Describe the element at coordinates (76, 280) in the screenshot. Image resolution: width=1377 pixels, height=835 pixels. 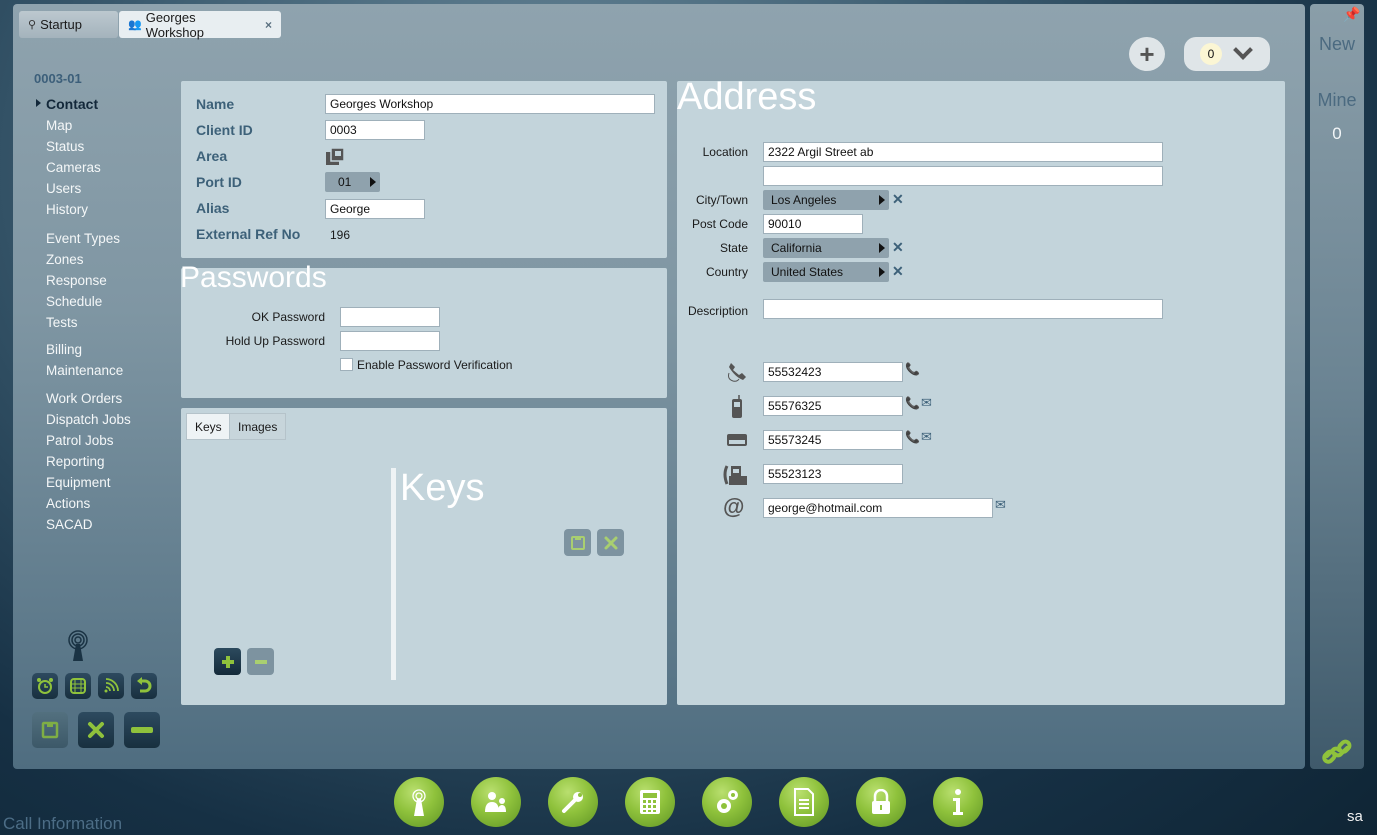
I see `sidebar-item-response: Response` at that location.